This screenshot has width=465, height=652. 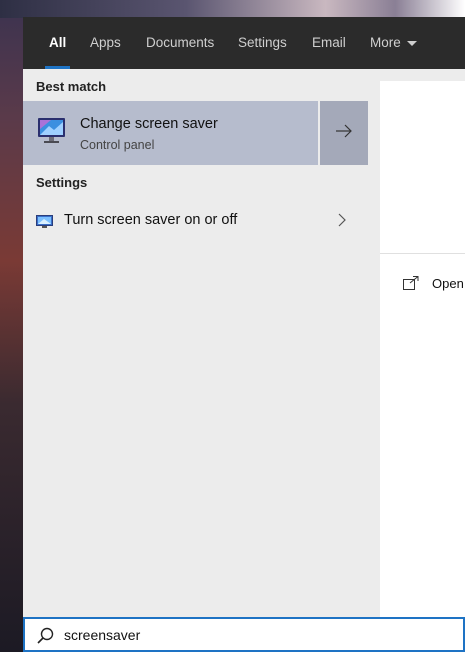 I want to click on tab-apps: Apps, so click(x=105, y=43).